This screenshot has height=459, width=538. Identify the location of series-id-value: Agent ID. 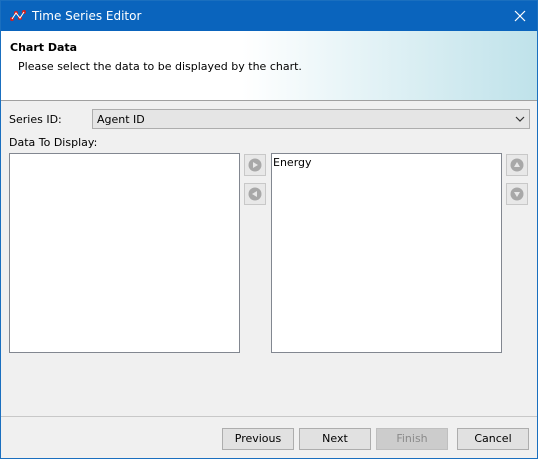
(121, 119).